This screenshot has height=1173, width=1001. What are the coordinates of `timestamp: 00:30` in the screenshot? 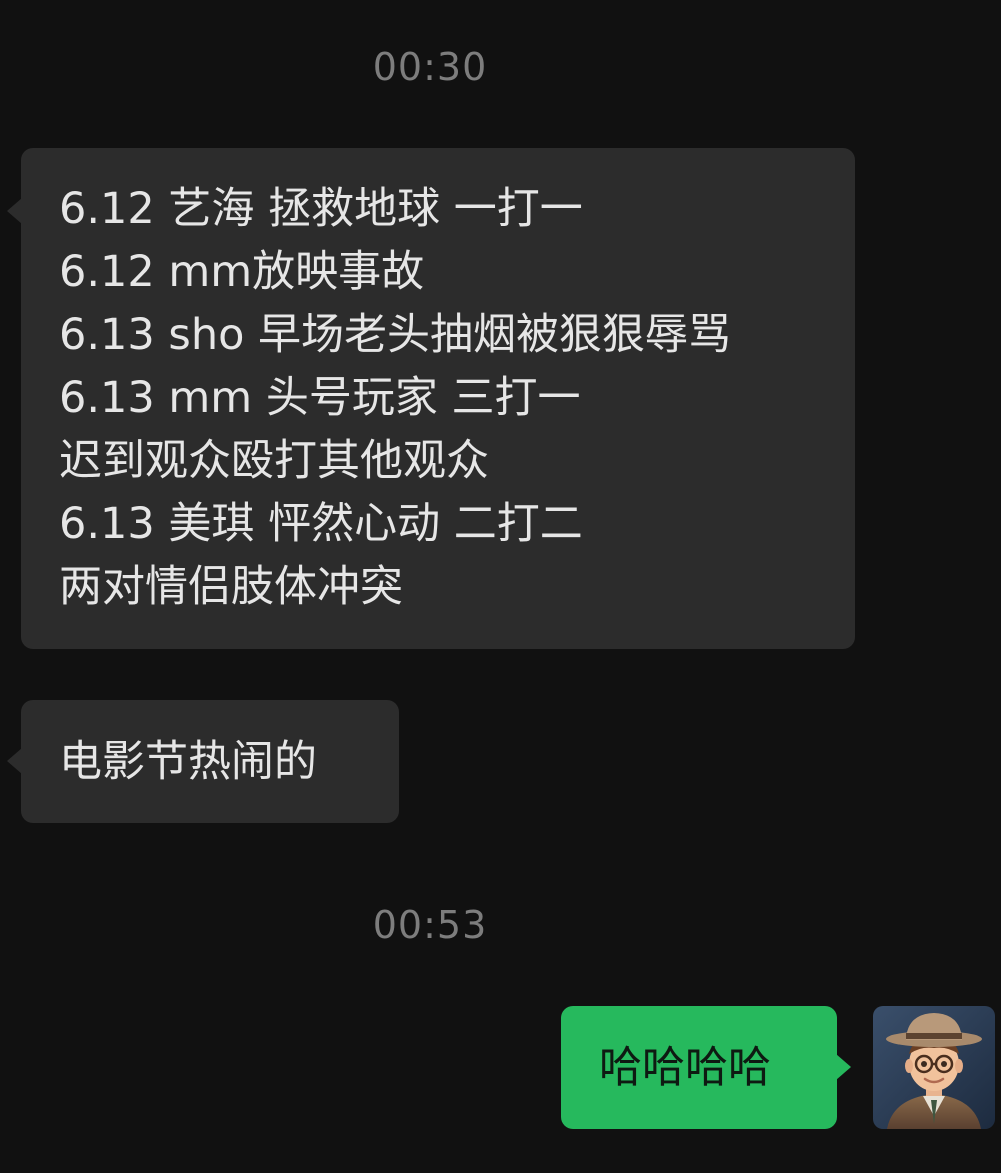 It's located at (430, 67).